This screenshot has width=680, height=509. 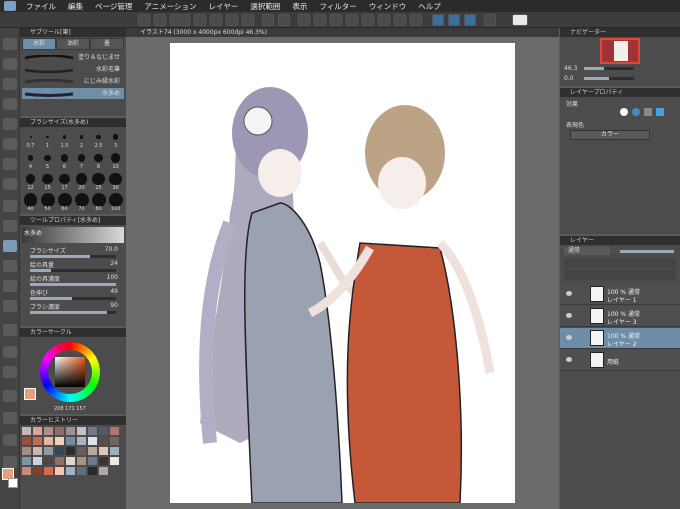 I want to click on menu-view: 表示, so click(x=299, y=6).